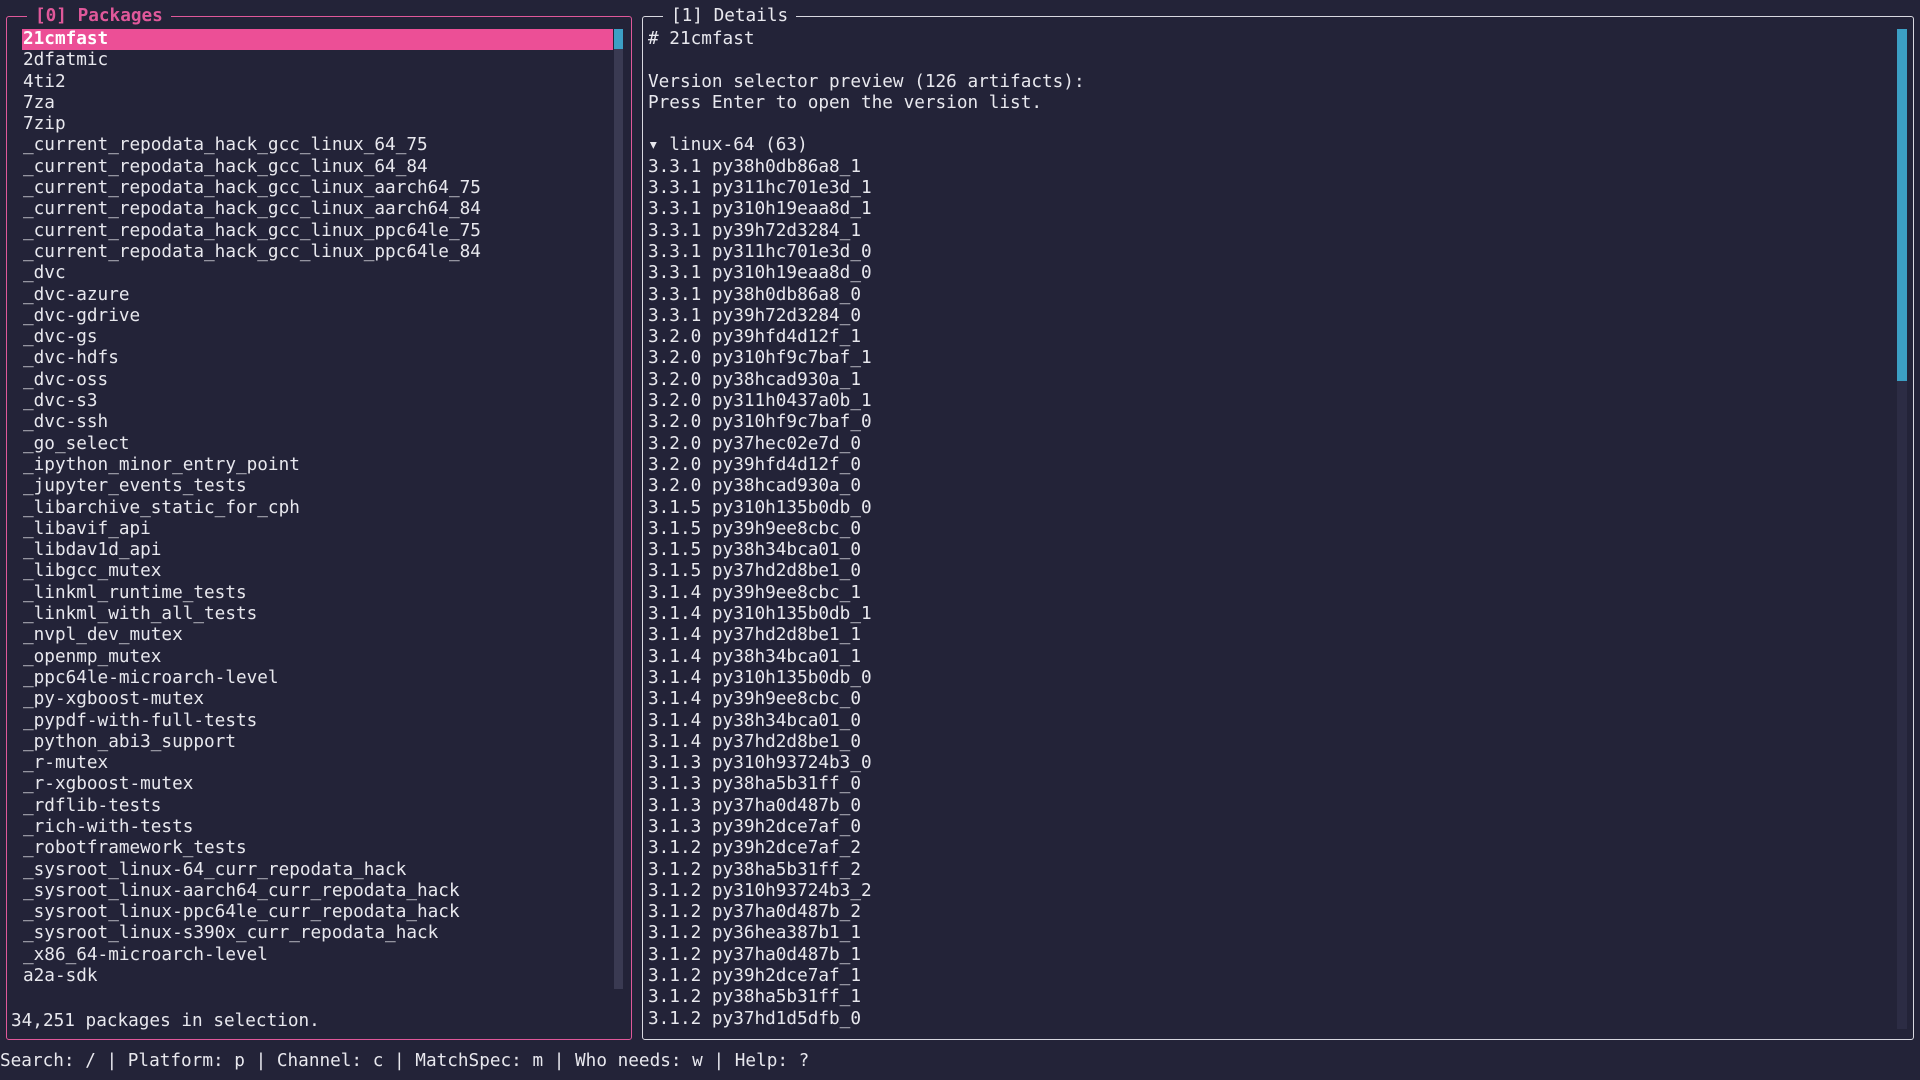 The image size is (1920, 1080). What do you see at coordinates (1268, 145) in the screenshot?
I see `platform-group-header: ▾ linux-64 (63)` at bounding box center [1268, 145].